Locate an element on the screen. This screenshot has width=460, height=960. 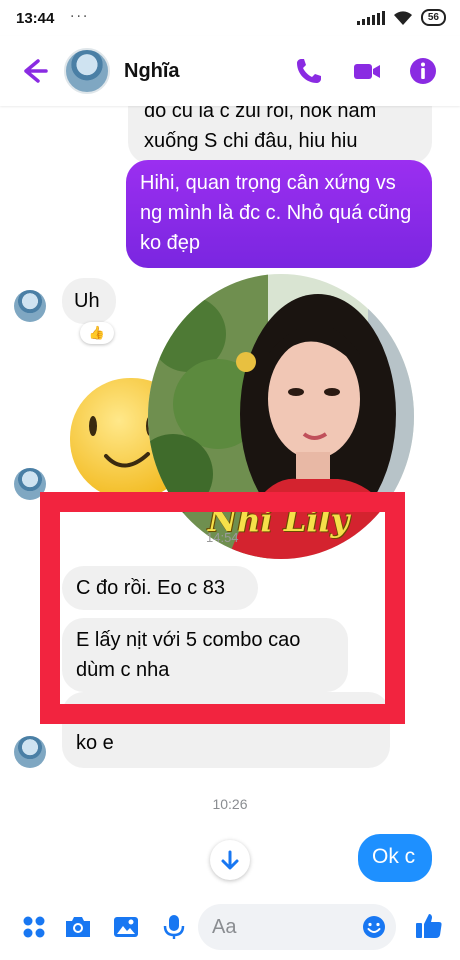
info-icon is located at coordinates (423, 71).